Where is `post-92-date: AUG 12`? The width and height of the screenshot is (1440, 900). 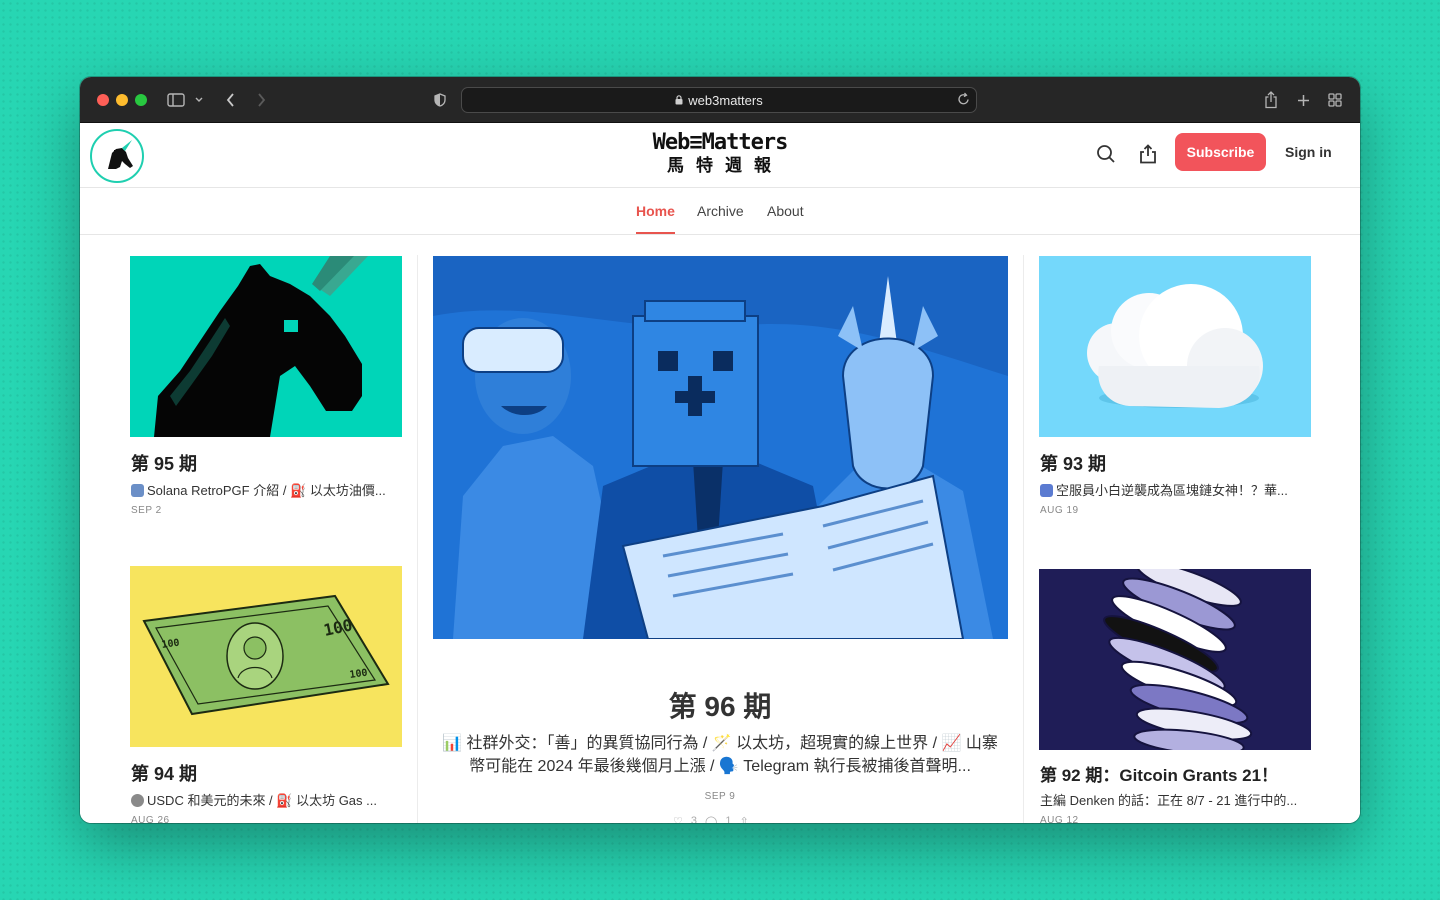
post-92-date: AUG 12 is located at coordinates (1059, 819).